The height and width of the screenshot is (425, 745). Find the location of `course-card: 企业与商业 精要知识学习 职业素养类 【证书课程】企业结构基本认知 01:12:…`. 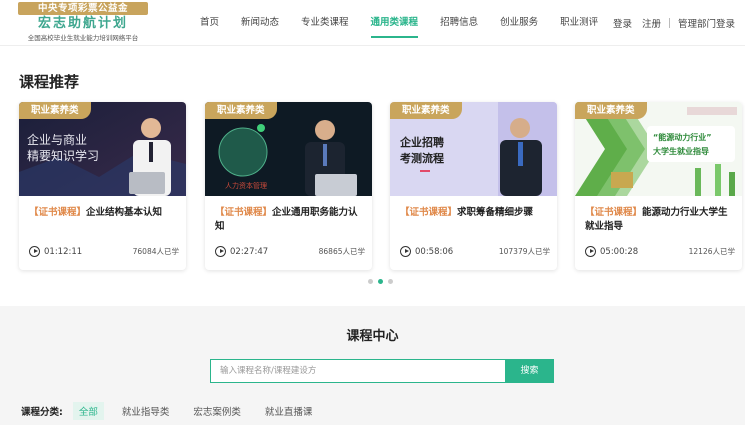

course-card: 企业与商业 精要知识学习 职业素养类 【证书课程】企业结构基本认知 01:12:… is located at coordinates (102, 186).